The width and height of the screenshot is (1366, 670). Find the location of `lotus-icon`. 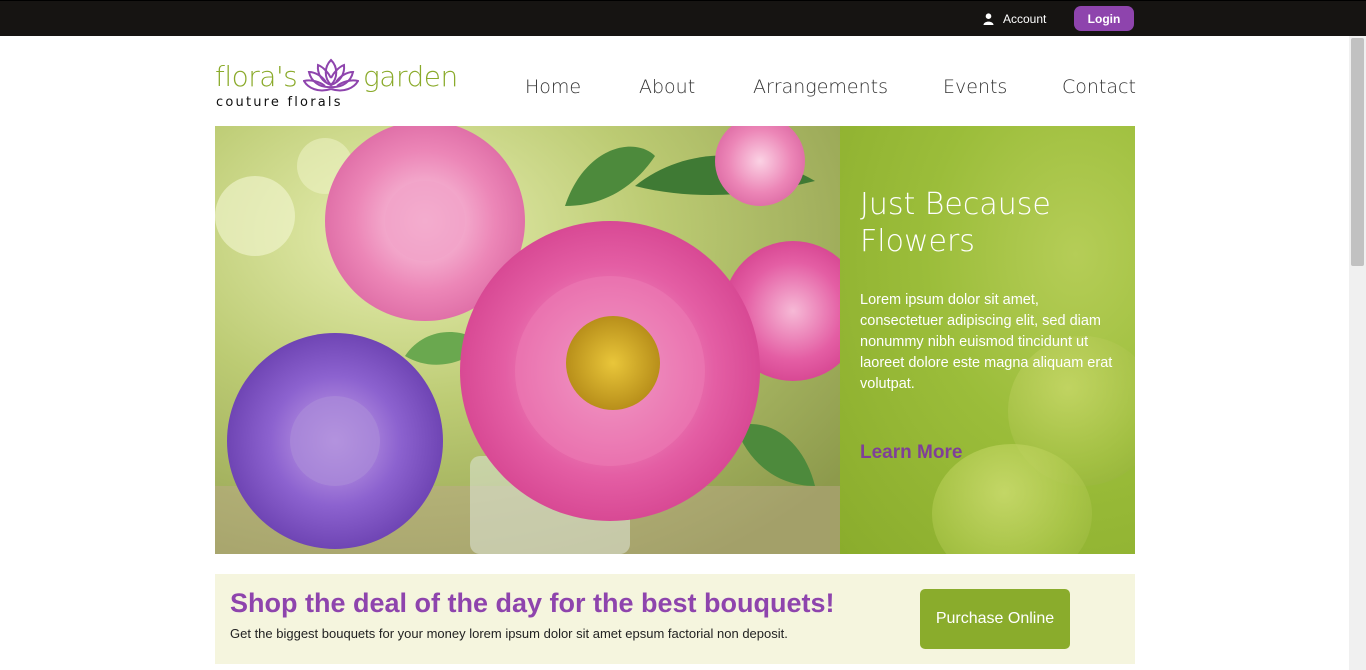

lotus-icon is located at coordinates (331, 75).